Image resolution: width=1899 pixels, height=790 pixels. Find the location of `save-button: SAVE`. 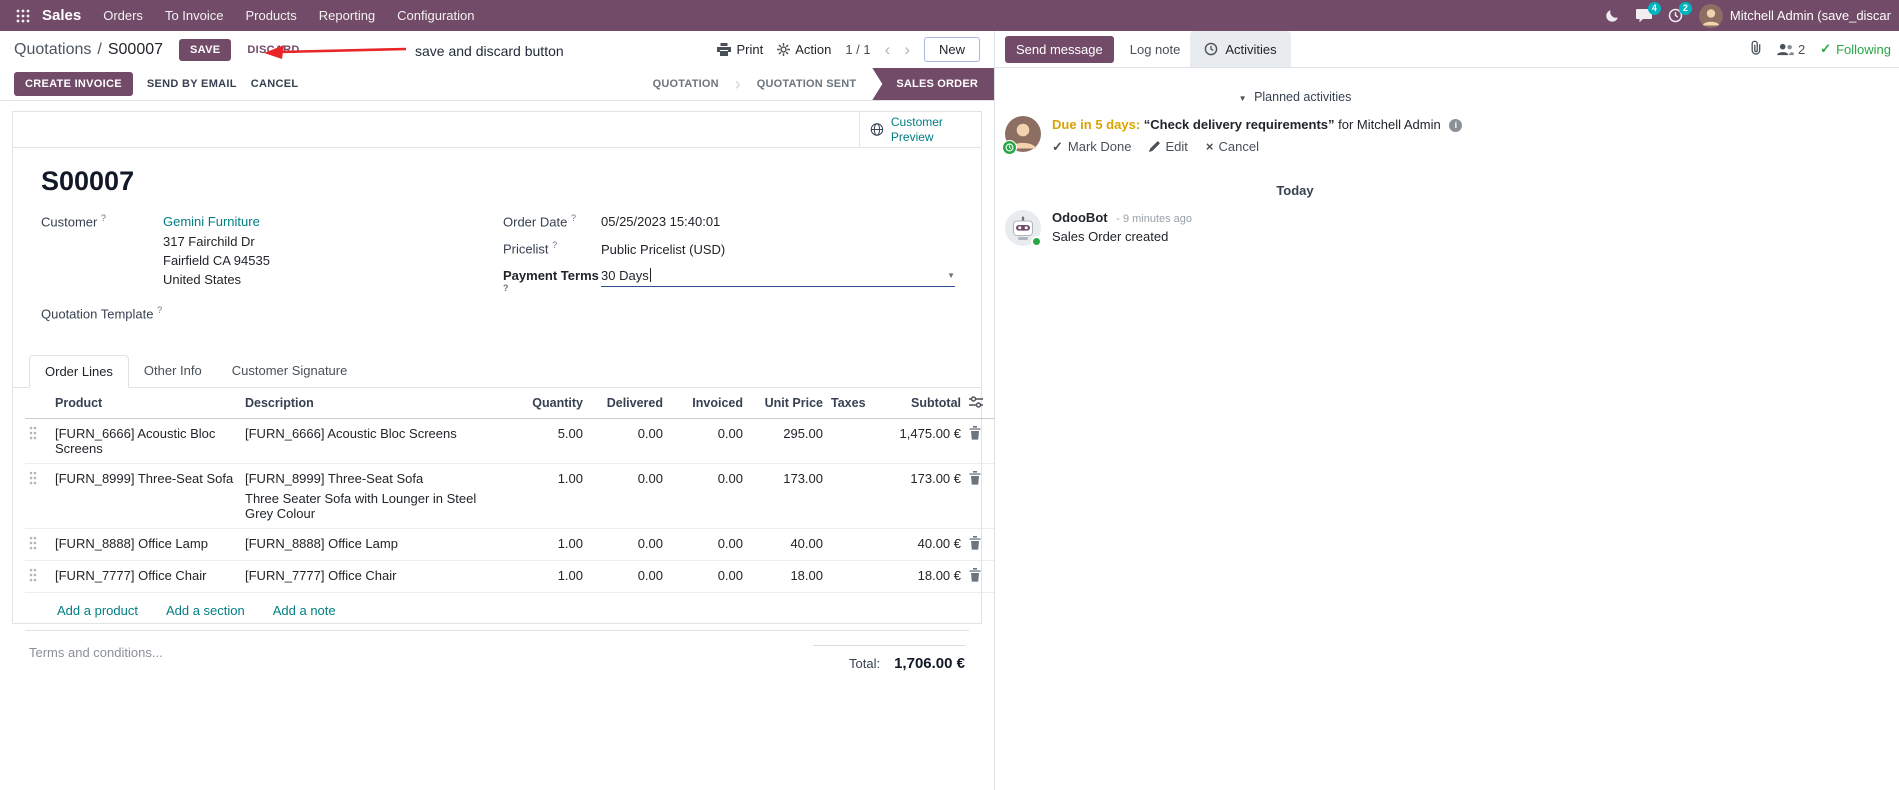

save-button: SAVE is located at coordinates (205, 49).